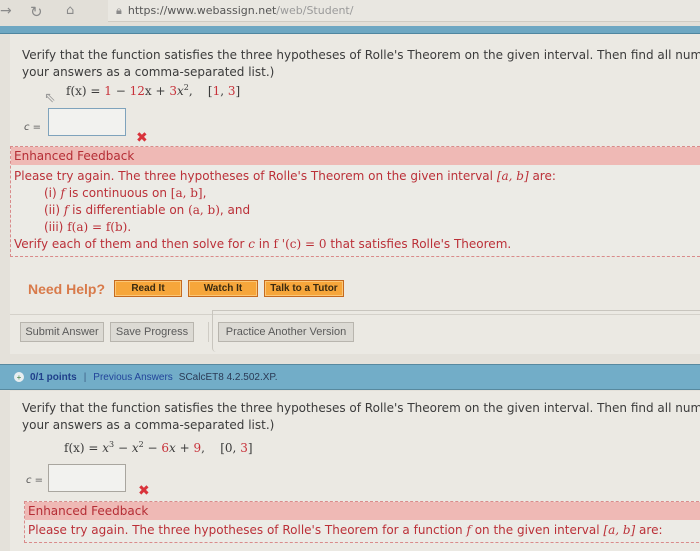 This screenshot has height=551, width=700. Describe the element at coordinates (147, 210) in the screenshot. I see `feedback-hypothesis-2: (ii) f is differentiable on (a, b), and` at that location.